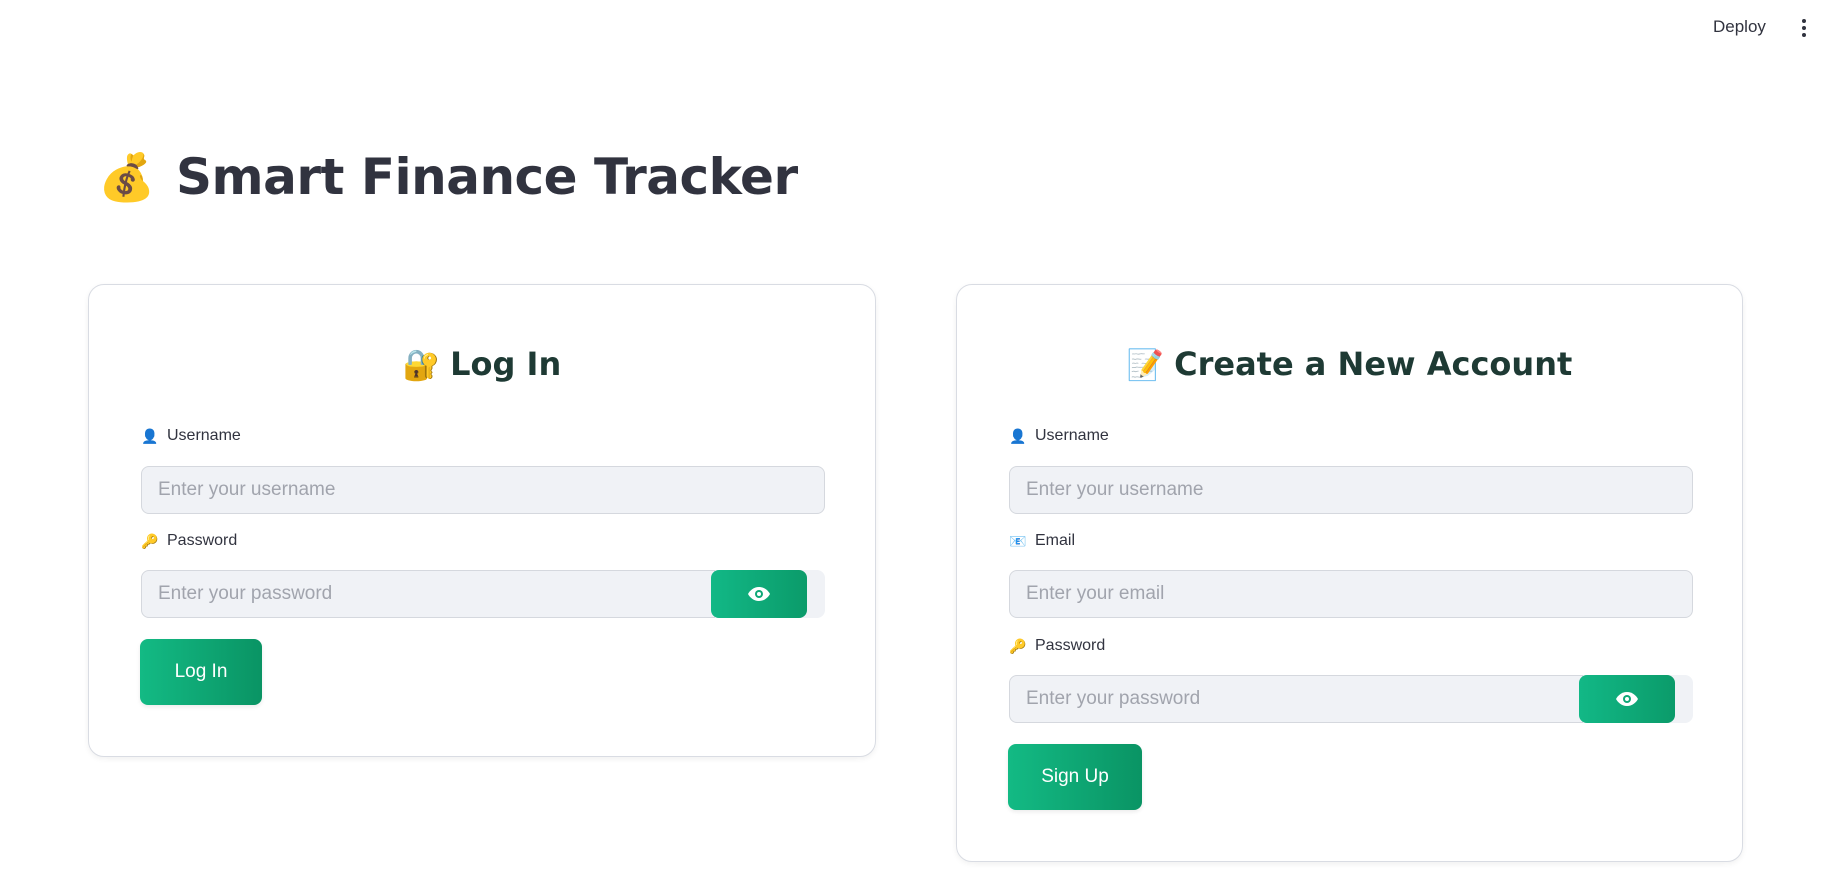 Image resolution: width=1827 pixels, height=893 pixels. I want to click on signup-button: Sign Up, so click(1075, 777).